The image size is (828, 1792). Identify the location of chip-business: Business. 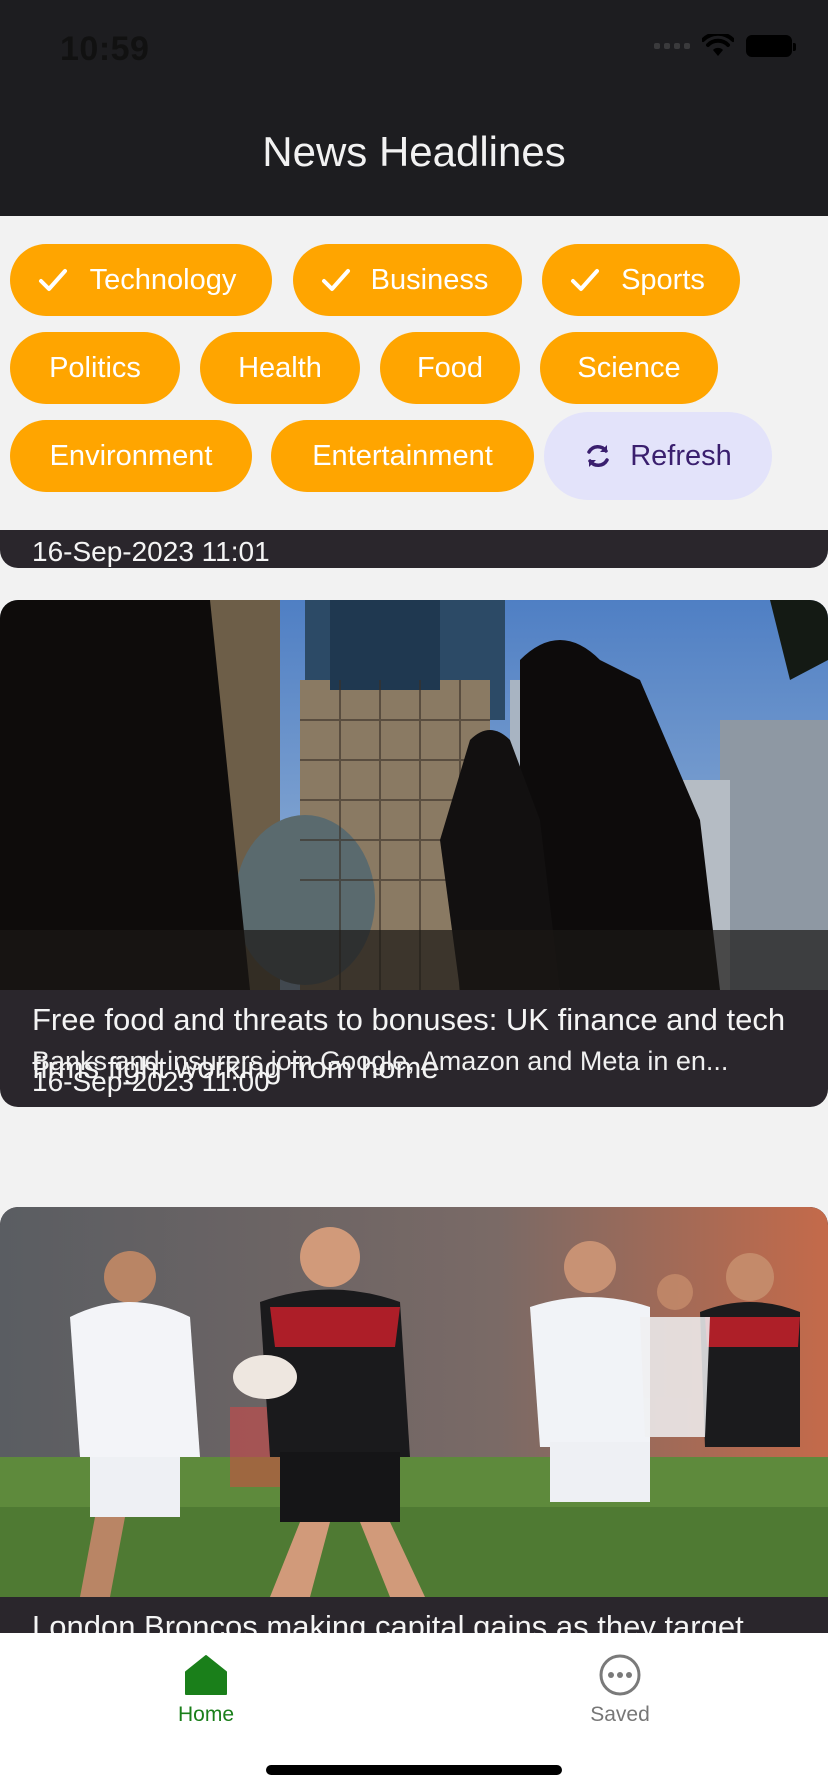
(407, 280).